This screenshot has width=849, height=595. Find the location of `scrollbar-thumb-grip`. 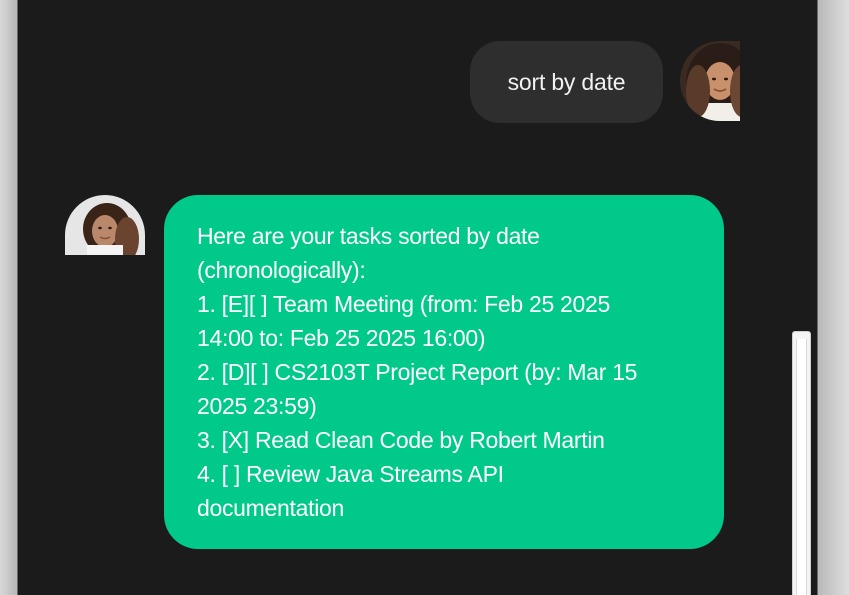

scrollbar-thumb-grip is located at coordinates (801, 467).